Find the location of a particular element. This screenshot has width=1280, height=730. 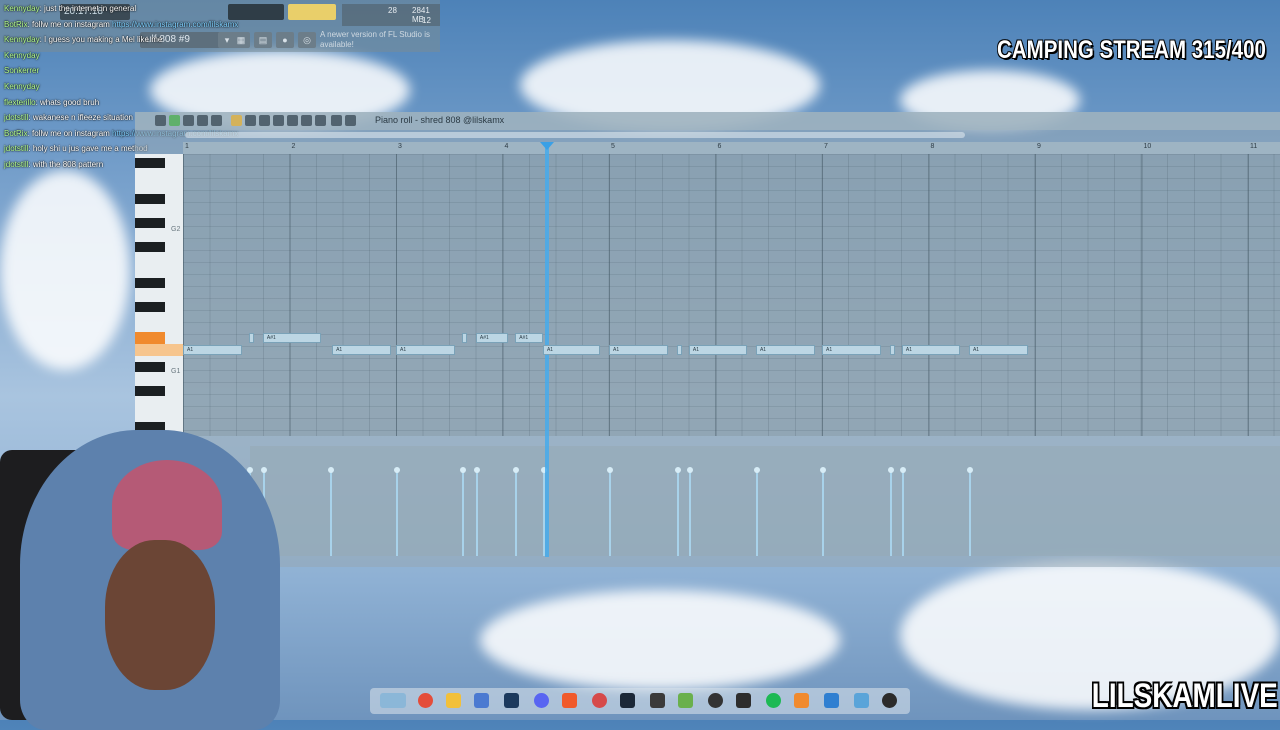

playhead-marker is located at coordinates (547, 146).